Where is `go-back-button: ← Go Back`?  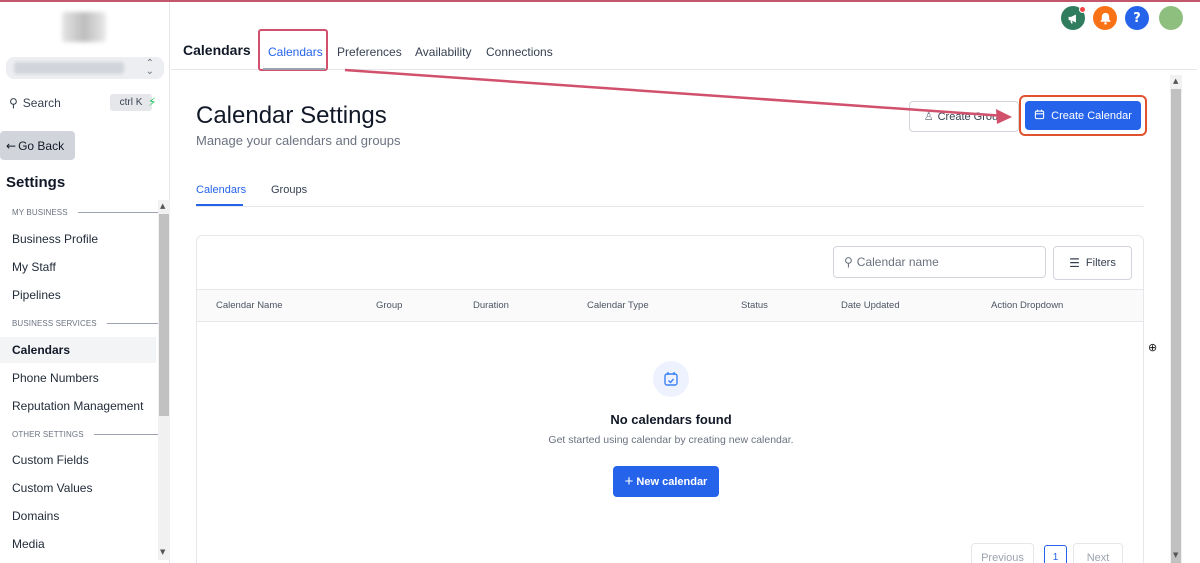 go-back-button: ← Go Back is located at coordinates (37, 145).